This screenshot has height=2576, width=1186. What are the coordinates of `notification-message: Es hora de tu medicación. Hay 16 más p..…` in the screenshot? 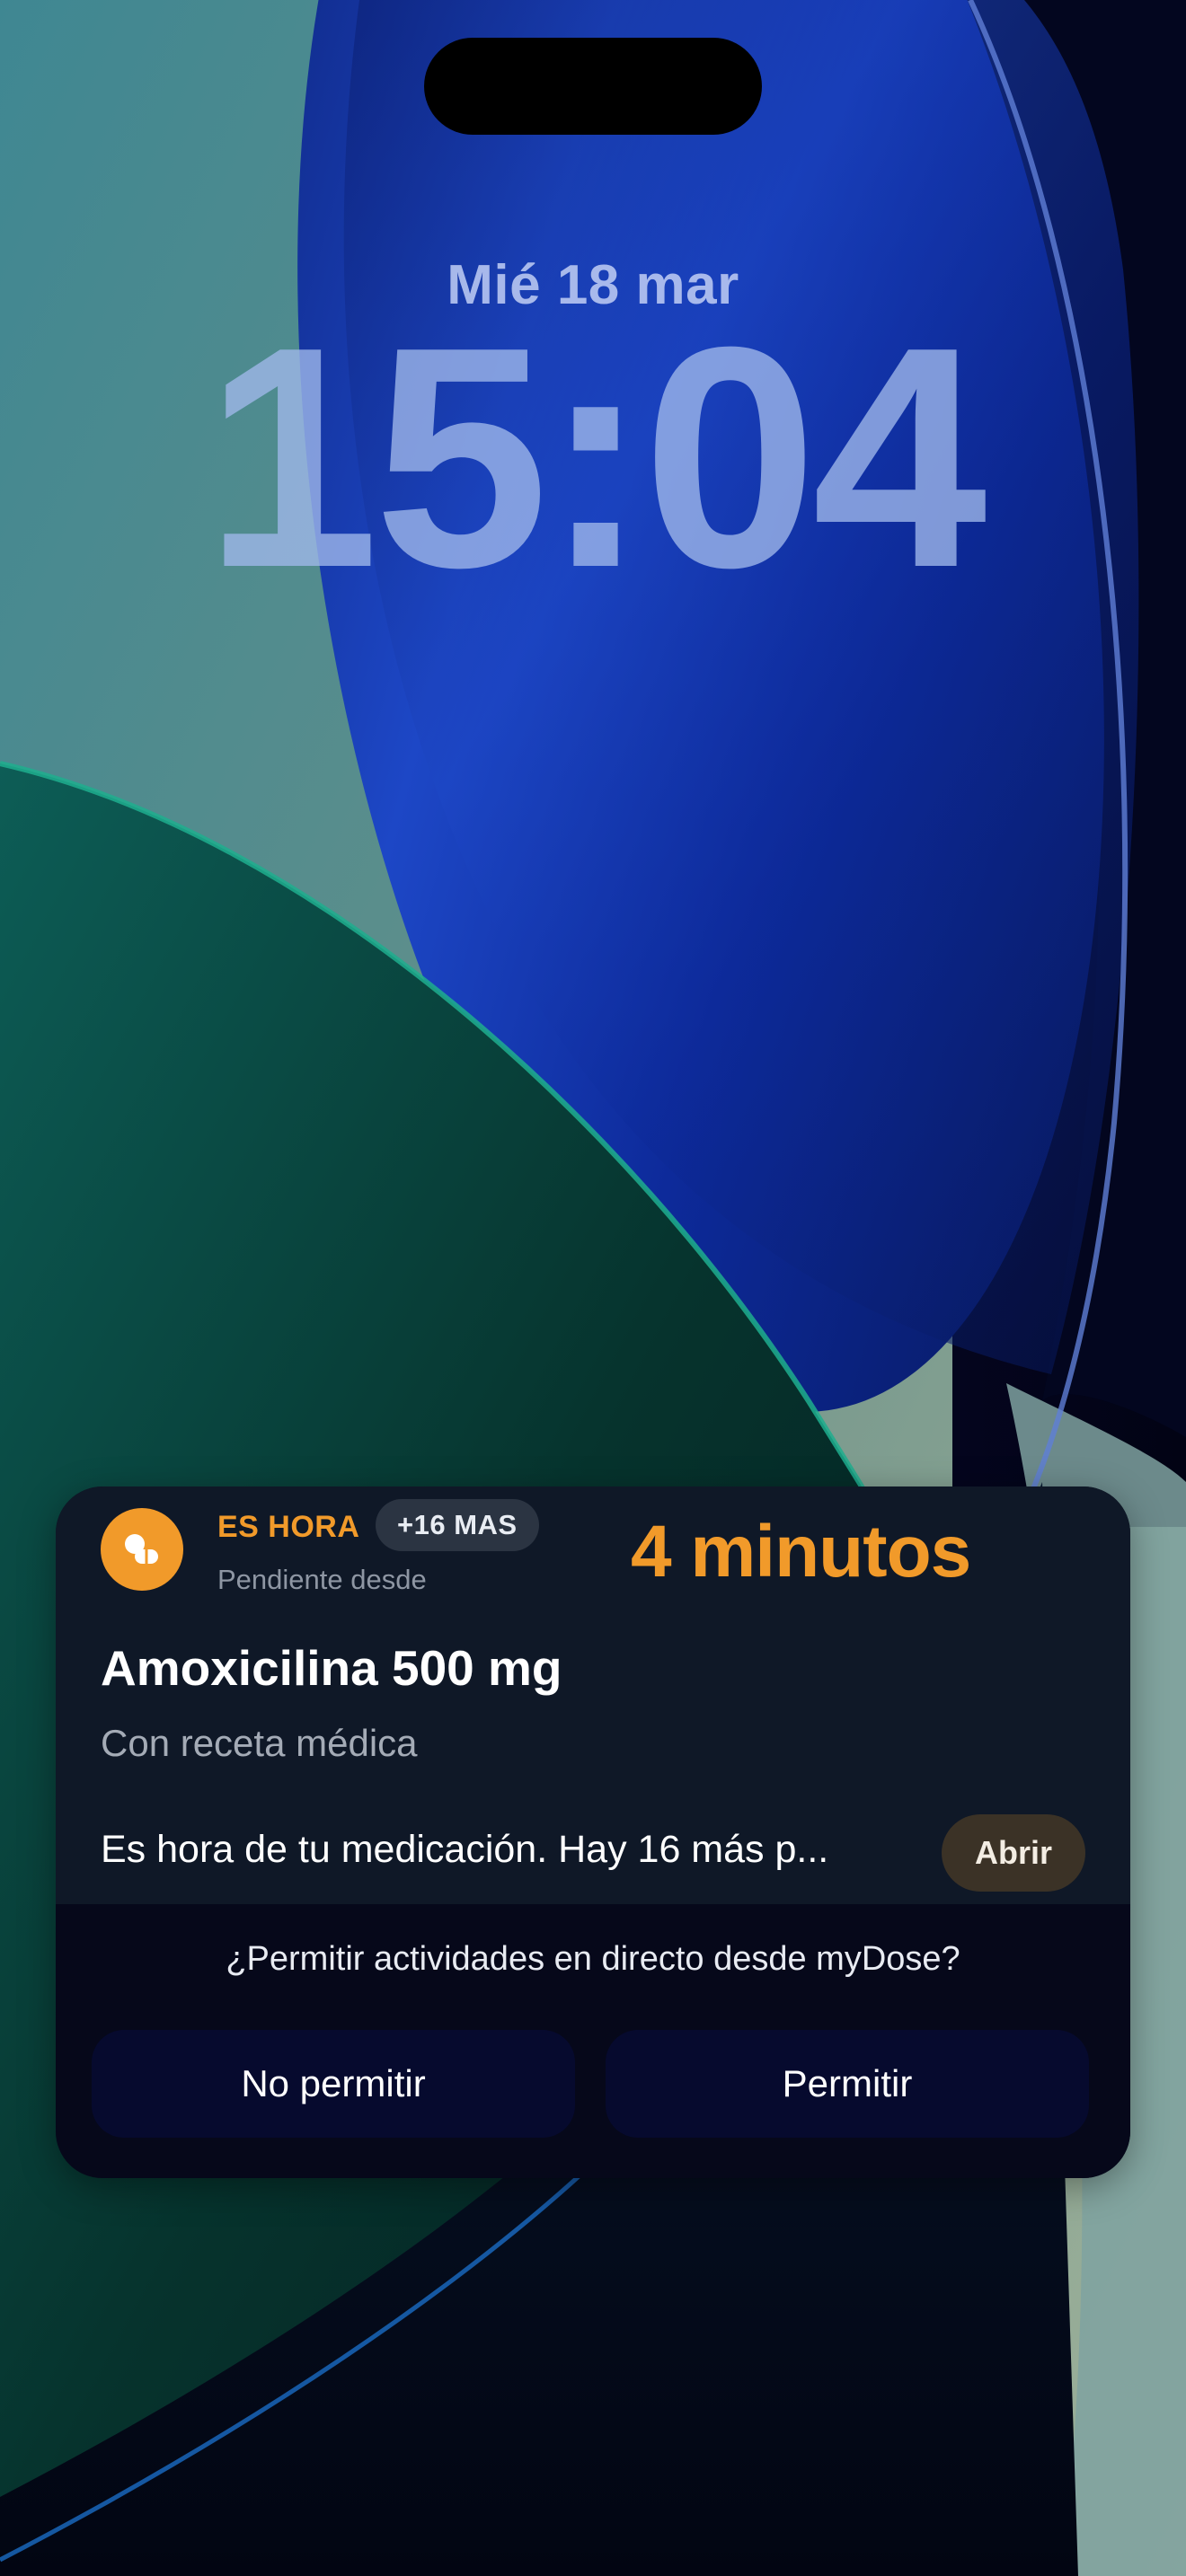 It's located at (465, 1849).